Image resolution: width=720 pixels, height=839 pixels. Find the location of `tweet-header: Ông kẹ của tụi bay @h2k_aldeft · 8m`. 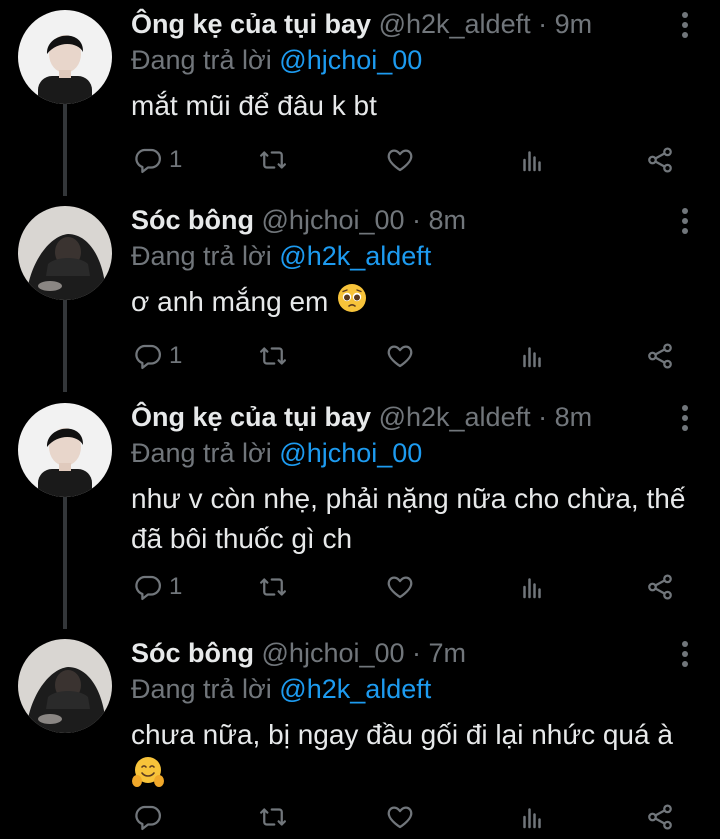

tweet-header: Ông kẹ của tụi bay @h2k_aldeft · 8m is located at coordinates (361, 417).